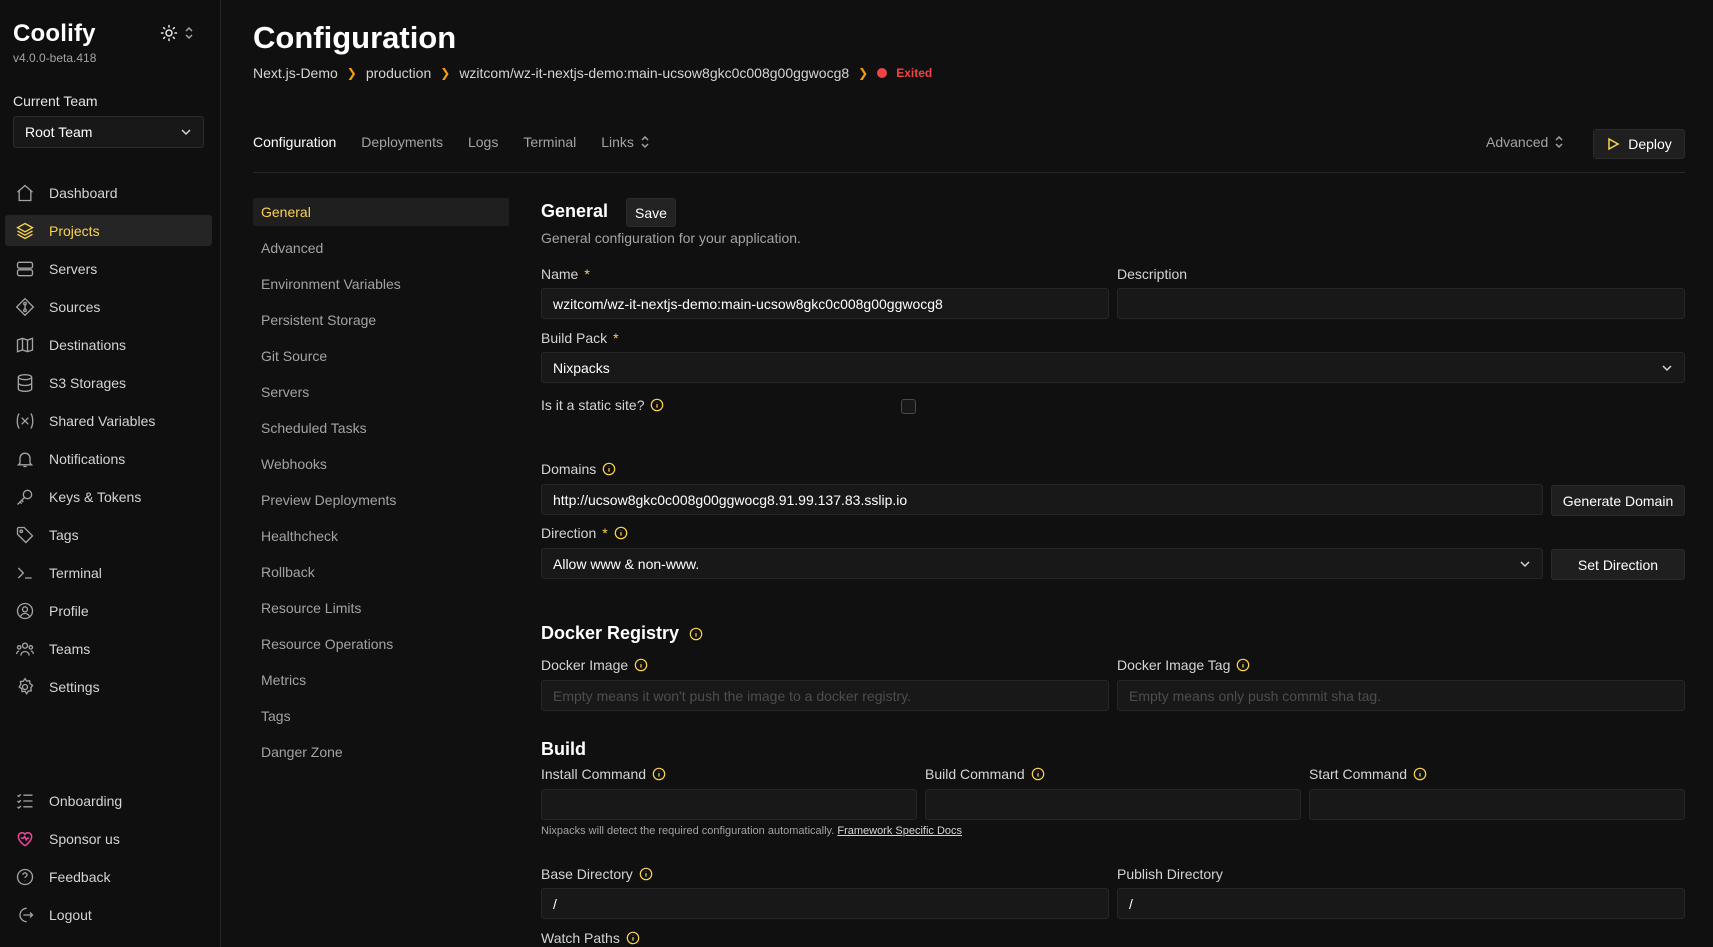 The image size is (1713, 947). I want to click on nav-item-profile: Profile, so click(108, 610).